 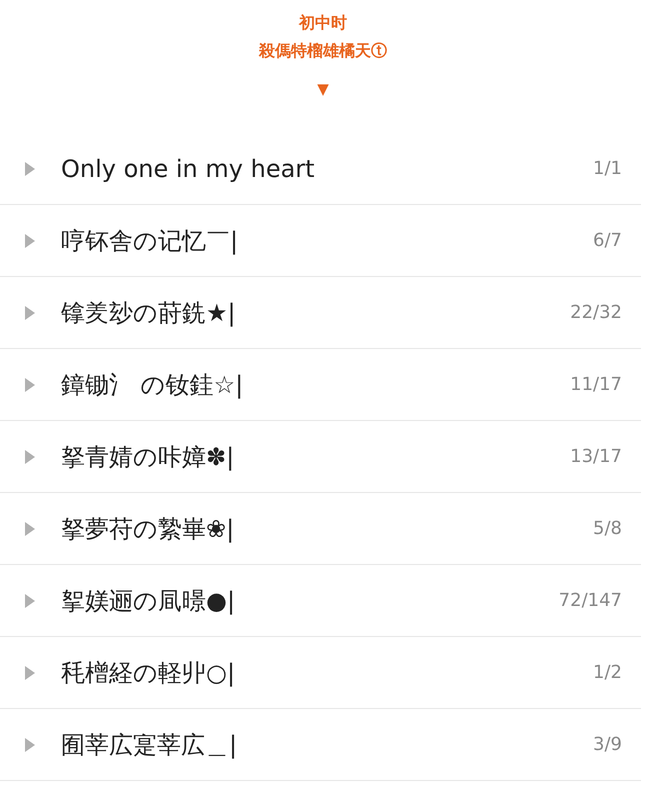 I want to click on group-count: 3/9, so click(x=607, y=744).